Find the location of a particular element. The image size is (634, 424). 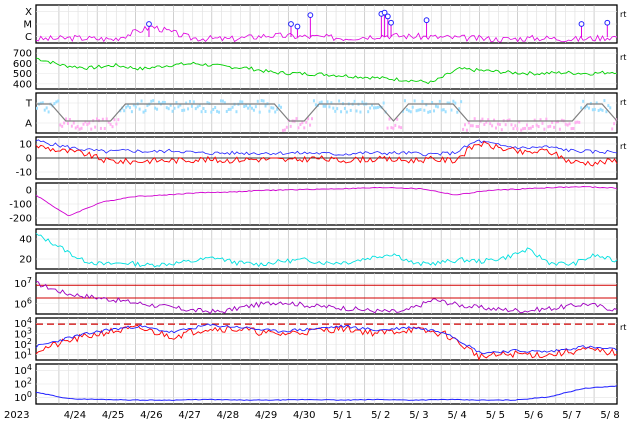

ytick-label-kp: 40 is located at coordinates (25, 240).